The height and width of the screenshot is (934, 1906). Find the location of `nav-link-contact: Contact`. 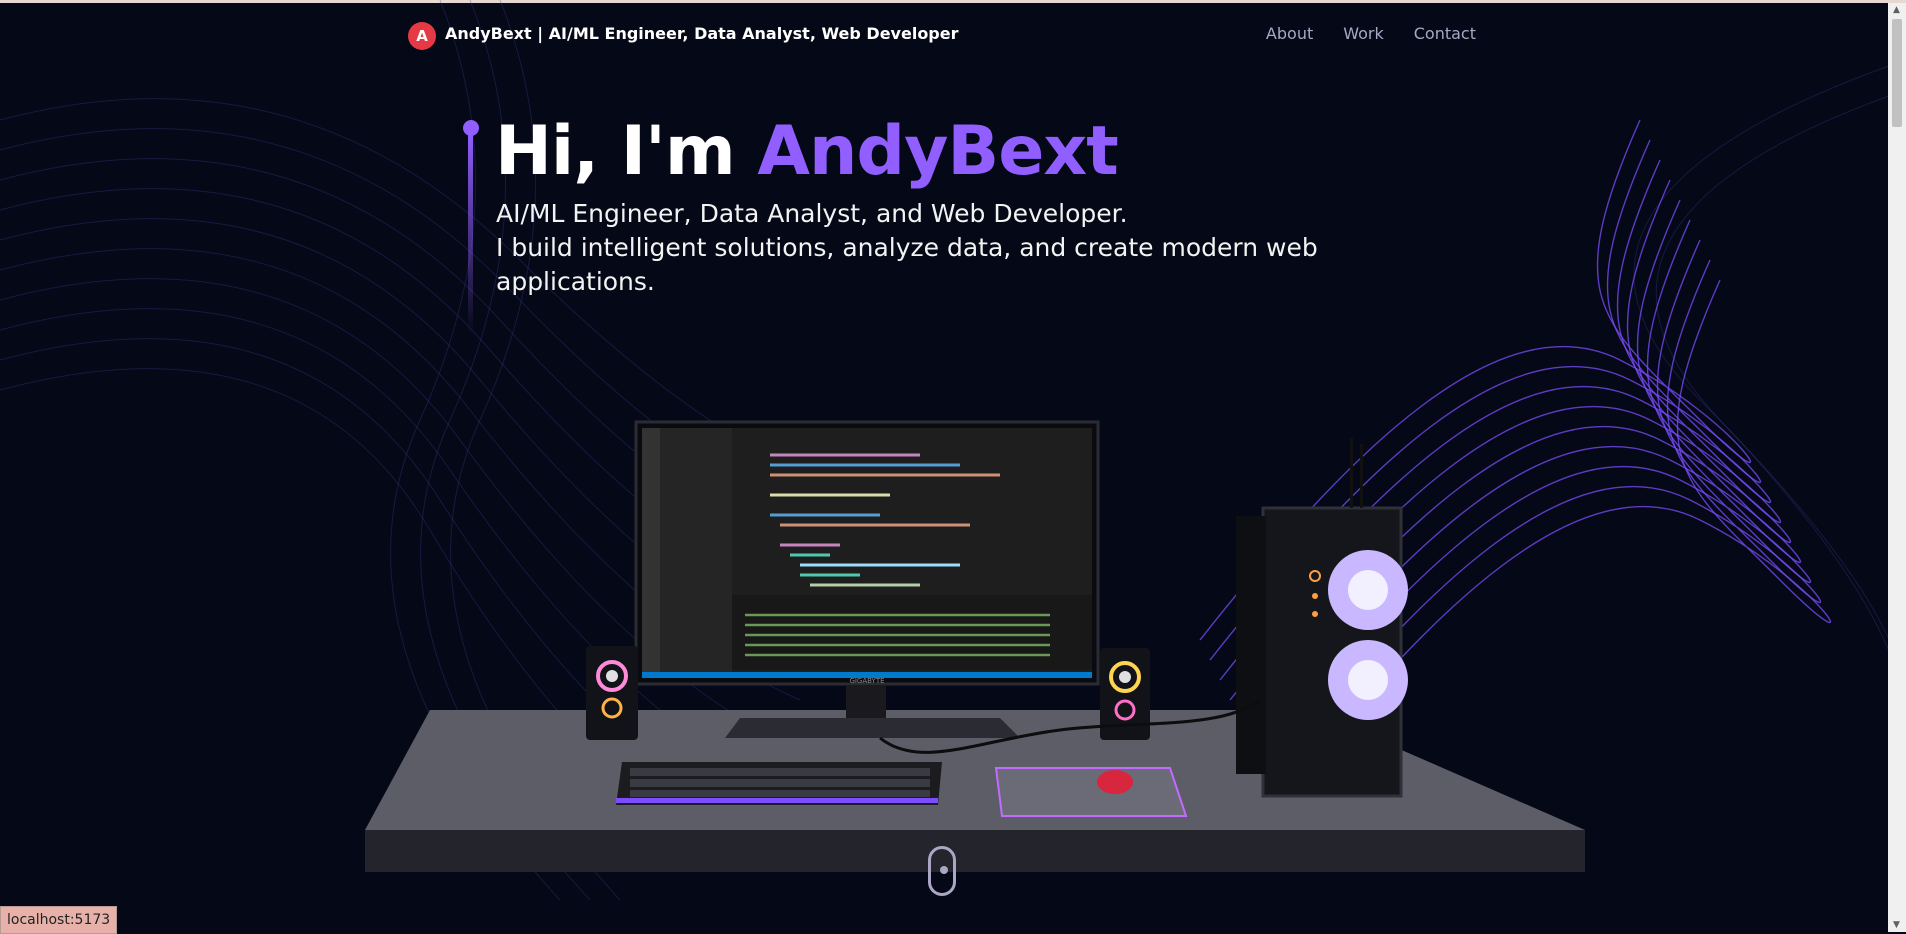

nav-link-contact: Contact is located at coordinates (1445, 33).